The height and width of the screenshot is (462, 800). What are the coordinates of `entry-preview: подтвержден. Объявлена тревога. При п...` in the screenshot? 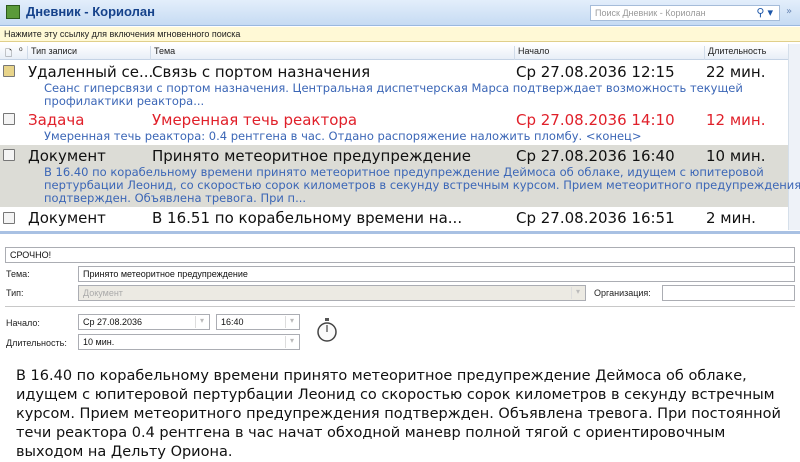 It's located at (175, 198).